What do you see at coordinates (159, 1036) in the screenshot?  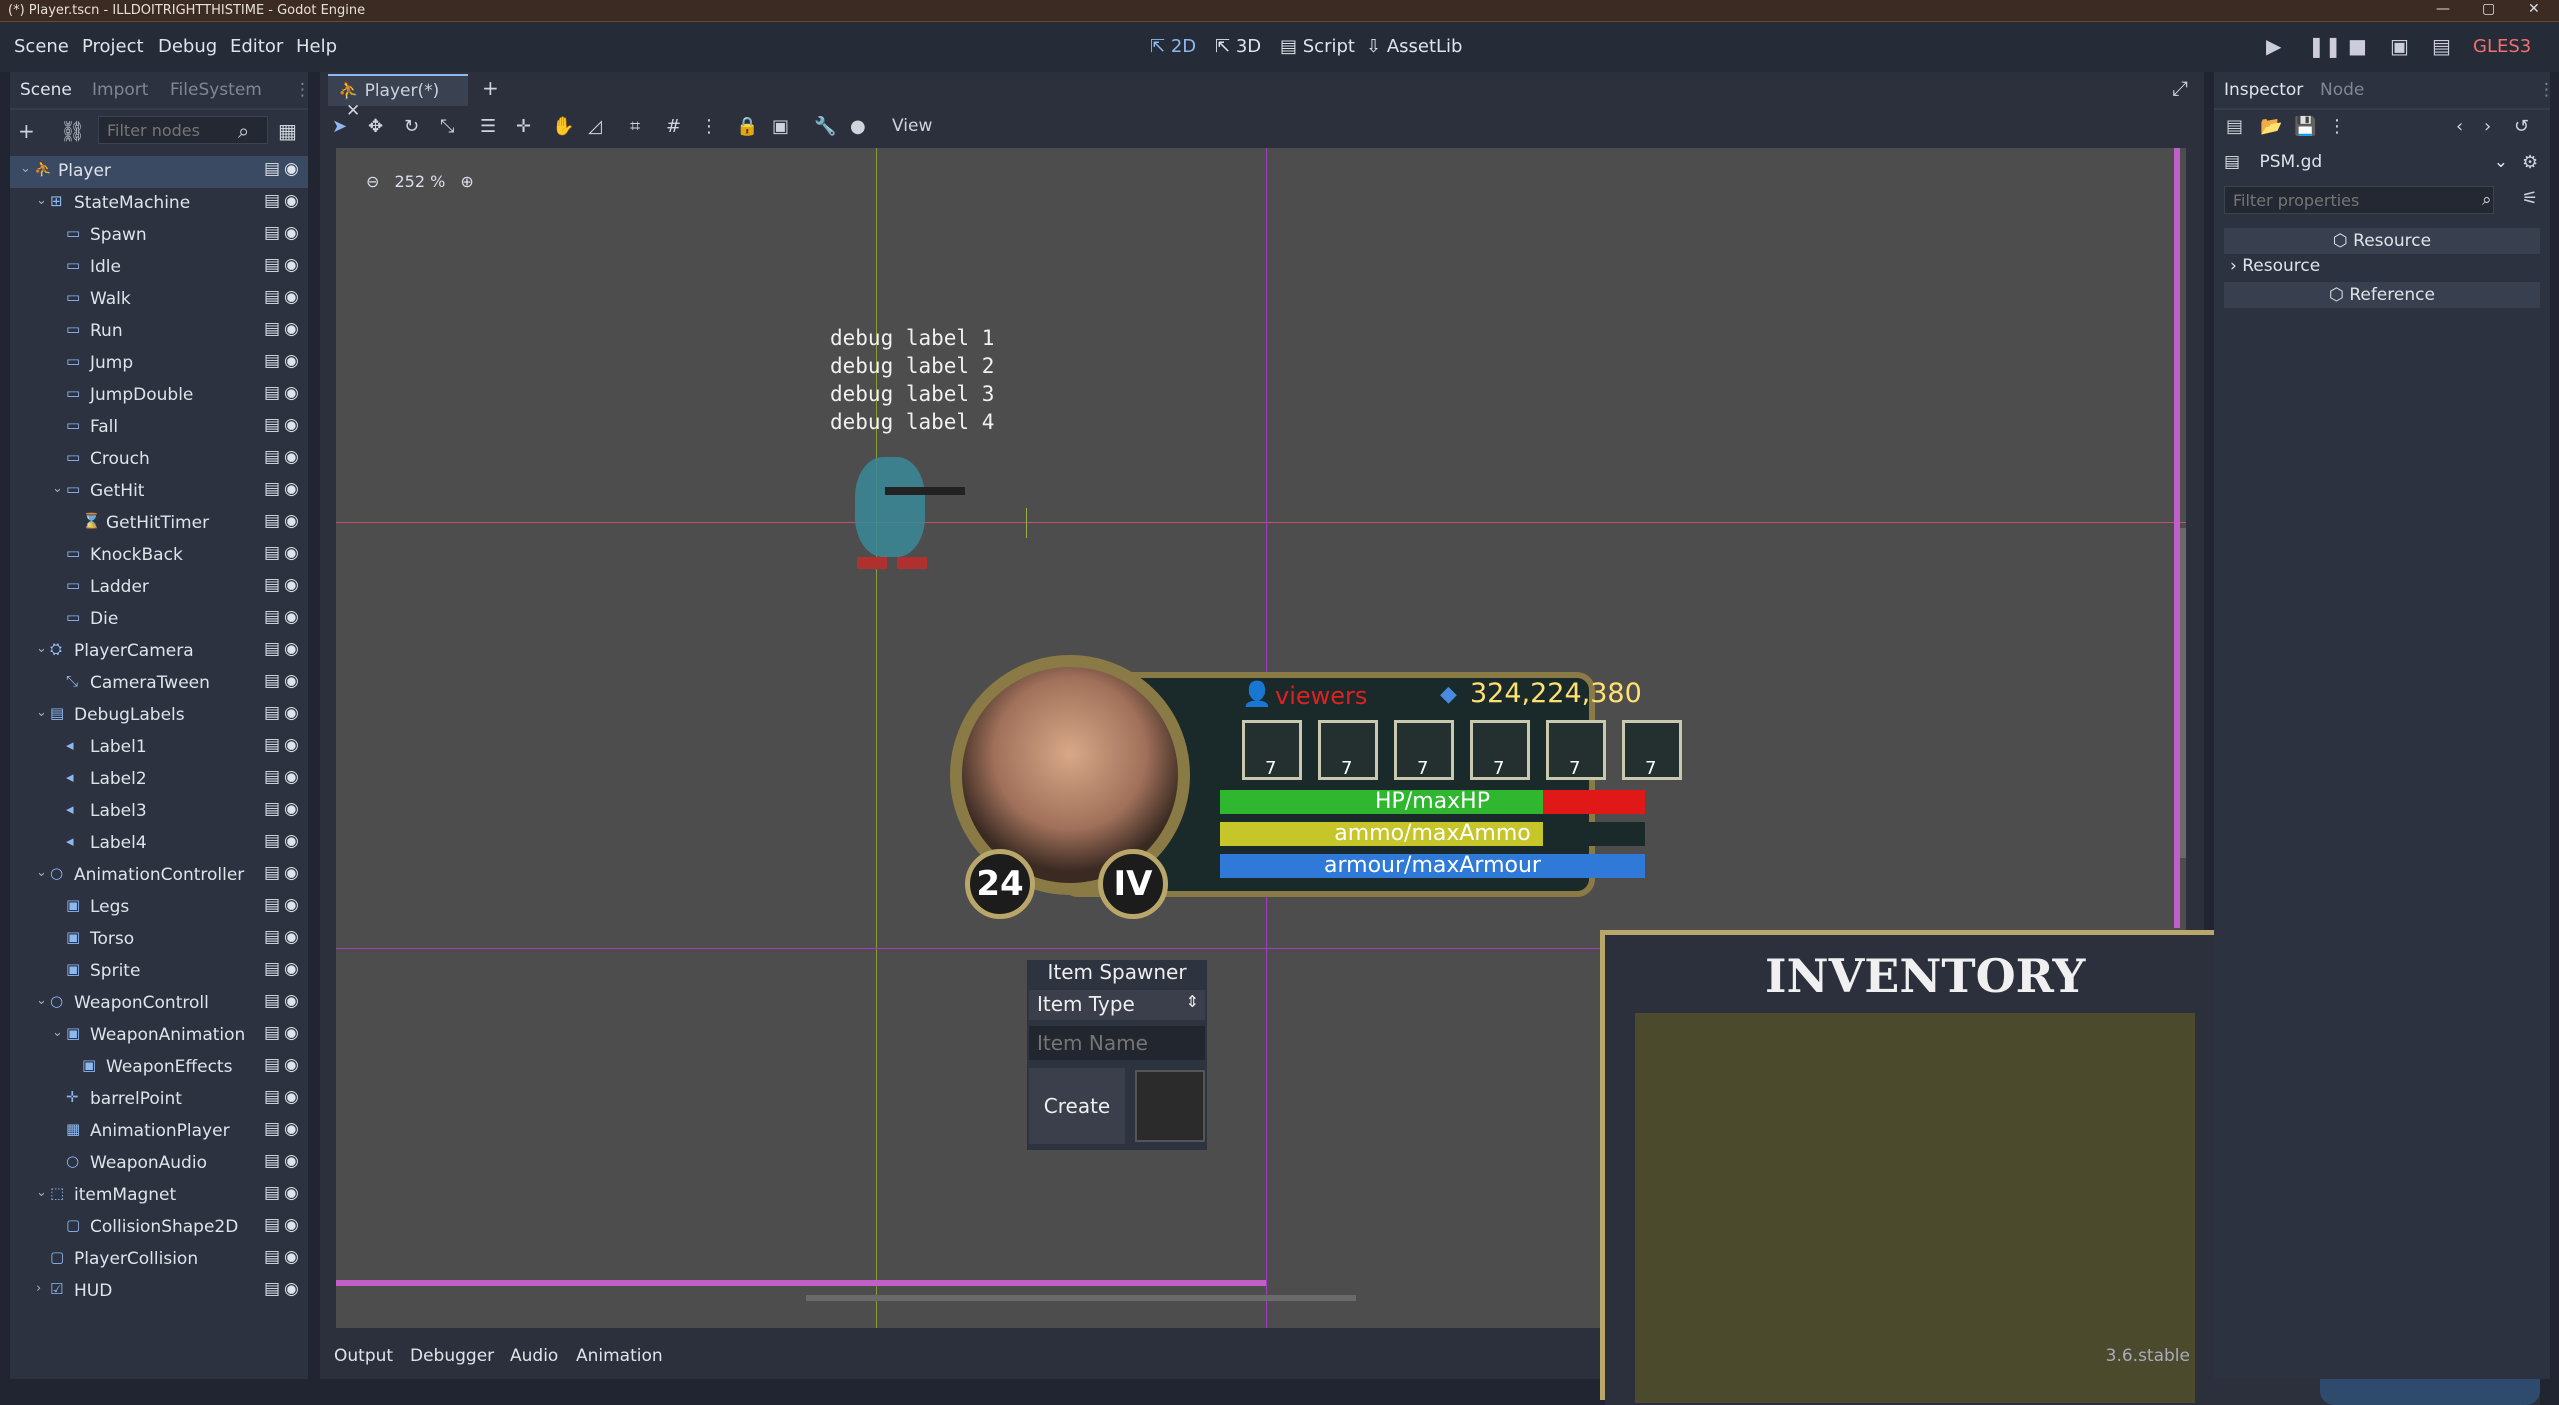 I see `scene-tree-item-weaponanimation: ⌄ ▣ WeaponAnimation ▤ ◉` at bounding box center [159, 1036].